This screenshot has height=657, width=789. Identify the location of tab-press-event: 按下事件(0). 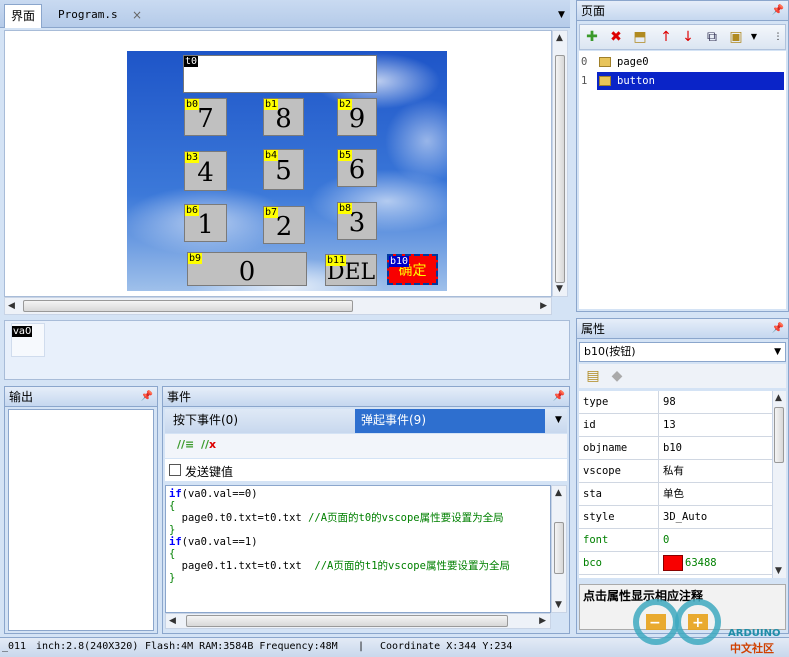
(262, 421).